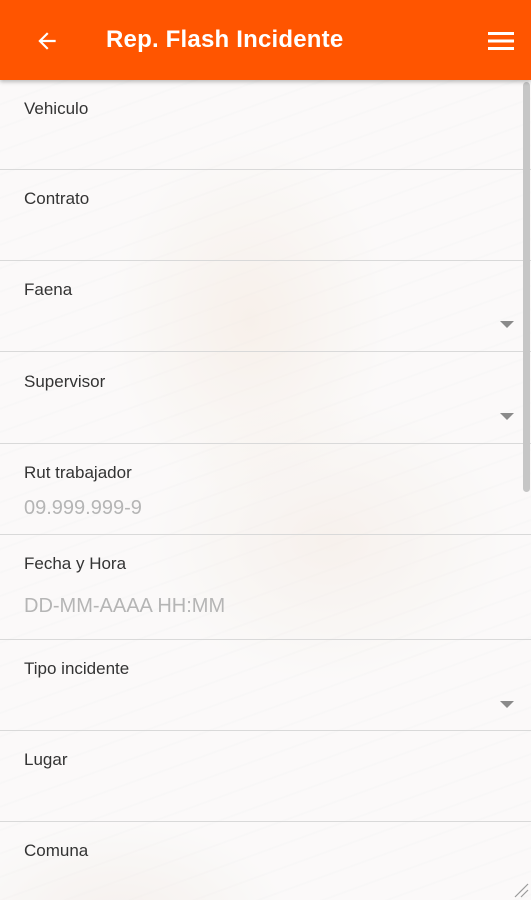 The height and width of the screenshot is (900, 531). Describe the element at coordinates (125, 606) in the screenshot. I see `fecha-hora-placeholder: DD-MM-AAAA HH:MM` at that location.